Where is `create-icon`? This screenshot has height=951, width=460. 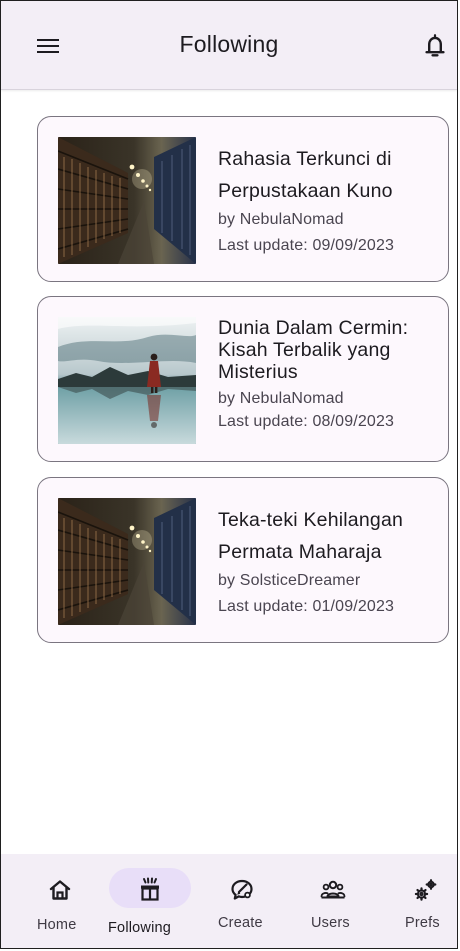
create-icon is located at coordinates (242, 890).